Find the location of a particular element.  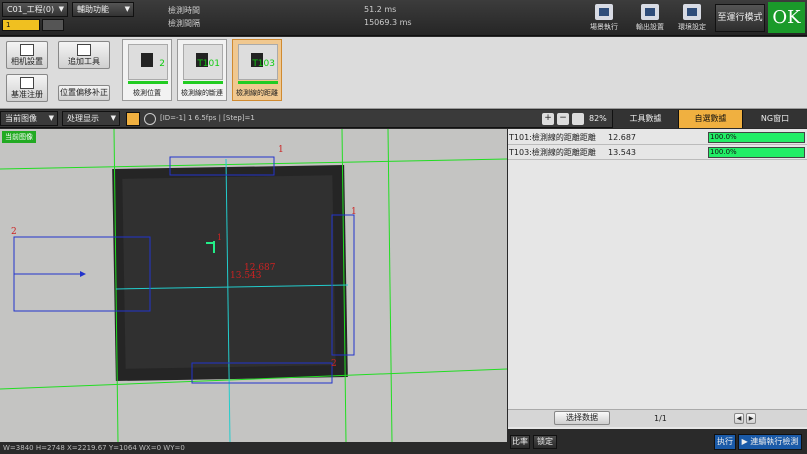

tab-label: NG窗口 is located at coordinates (775, 118).